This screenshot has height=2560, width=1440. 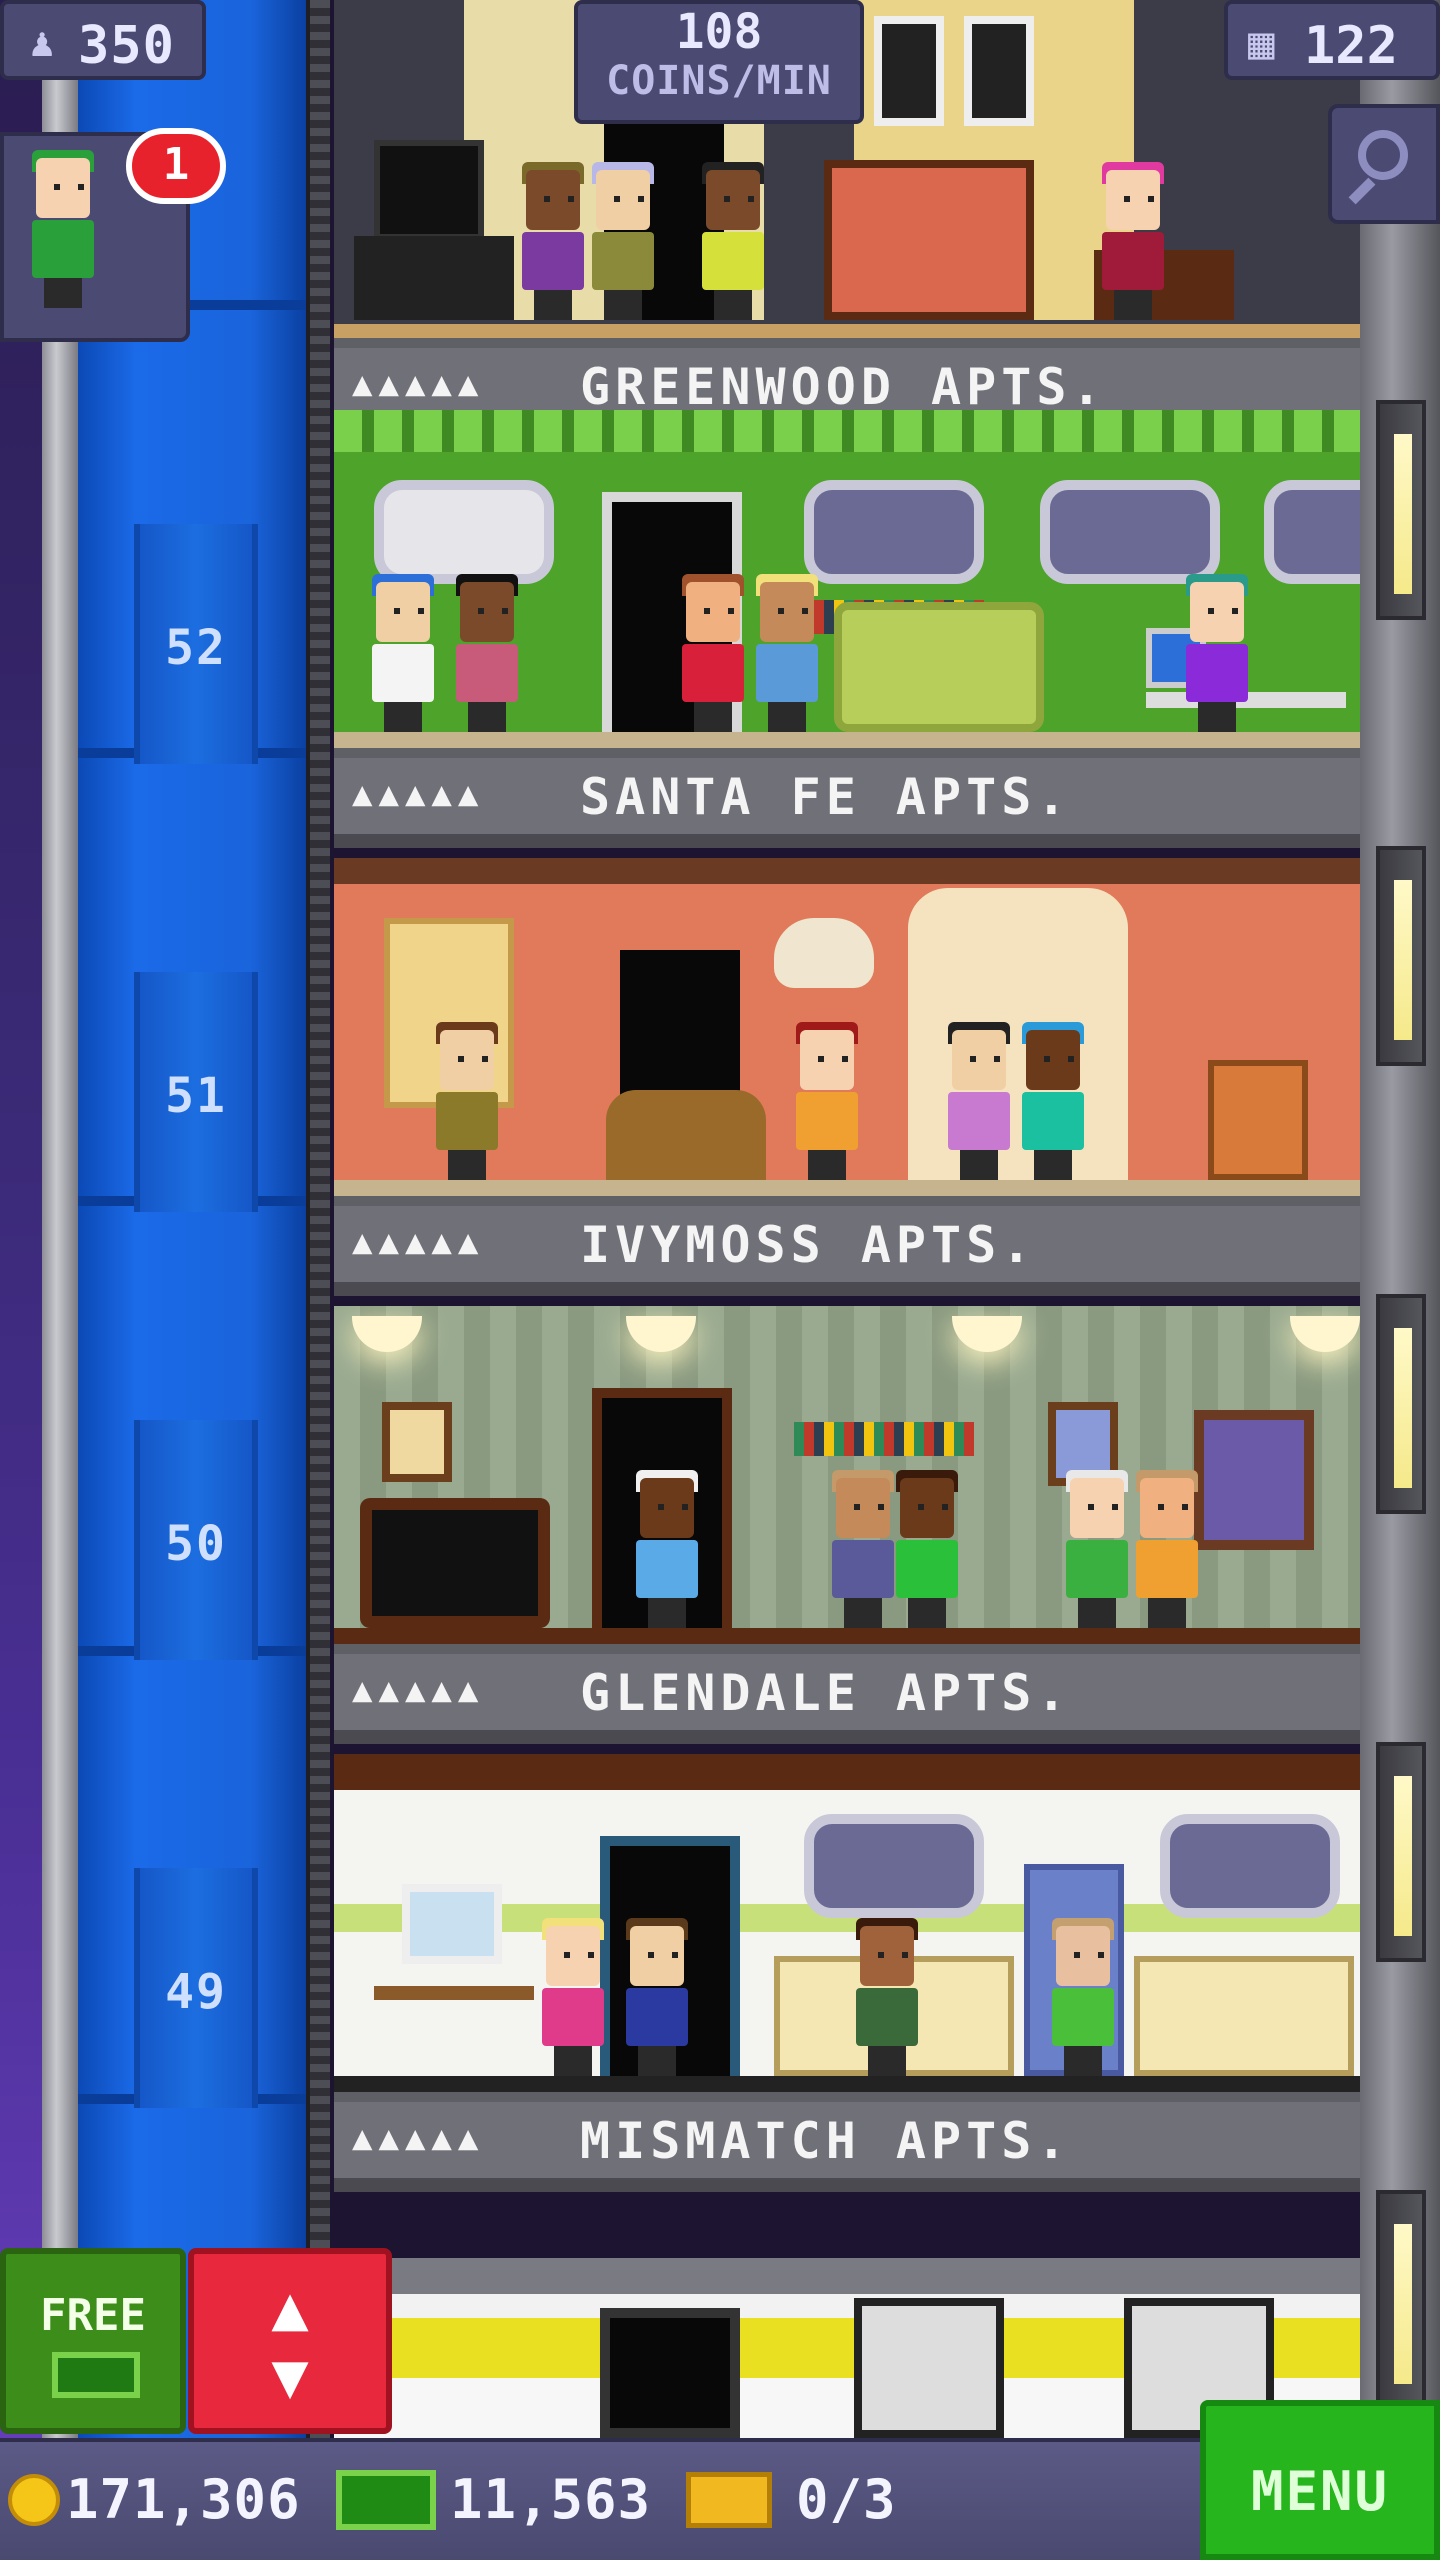 I want to click on coins-per-minute-value: 108, so click(x=719, y=32).